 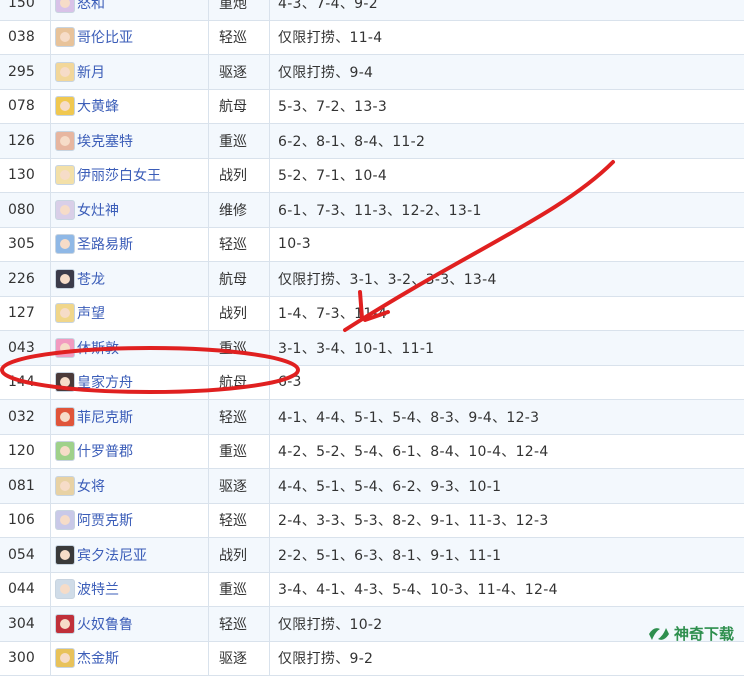 I want to click on ship-name-link: 怒和, so click(x=91, y=6).